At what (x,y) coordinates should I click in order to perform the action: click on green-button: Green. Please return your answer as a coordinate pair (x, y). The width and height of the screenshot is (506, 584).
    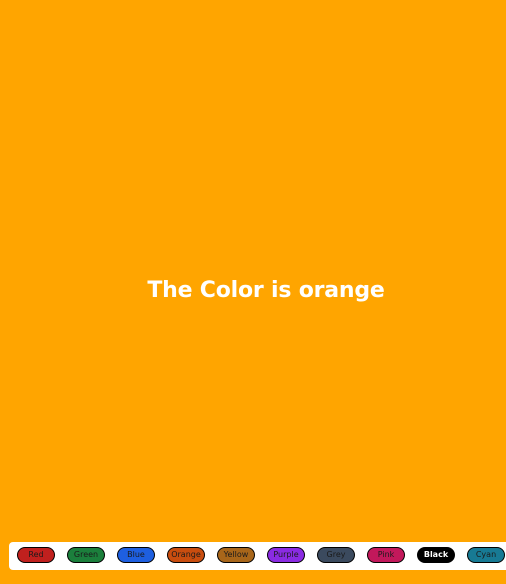
    Looking at the image, I should click on (86, 555).